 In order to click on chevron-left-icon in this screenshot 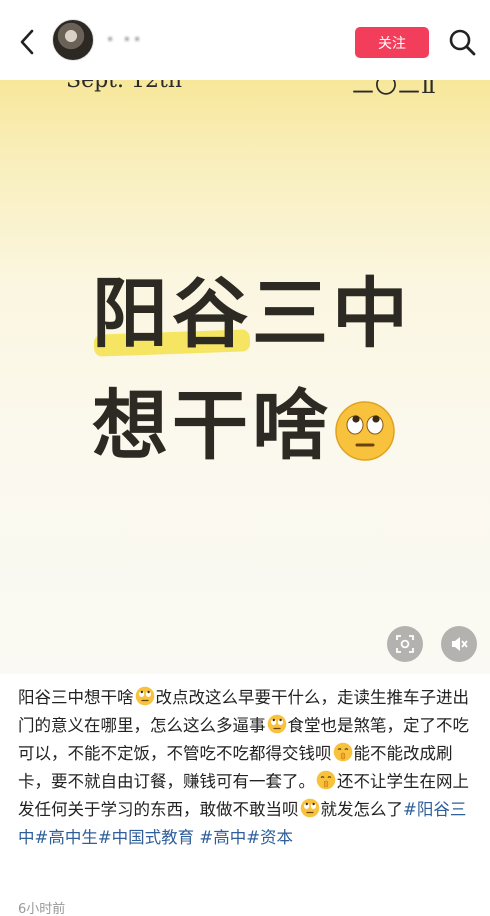, I will do `click(27, 42)`.